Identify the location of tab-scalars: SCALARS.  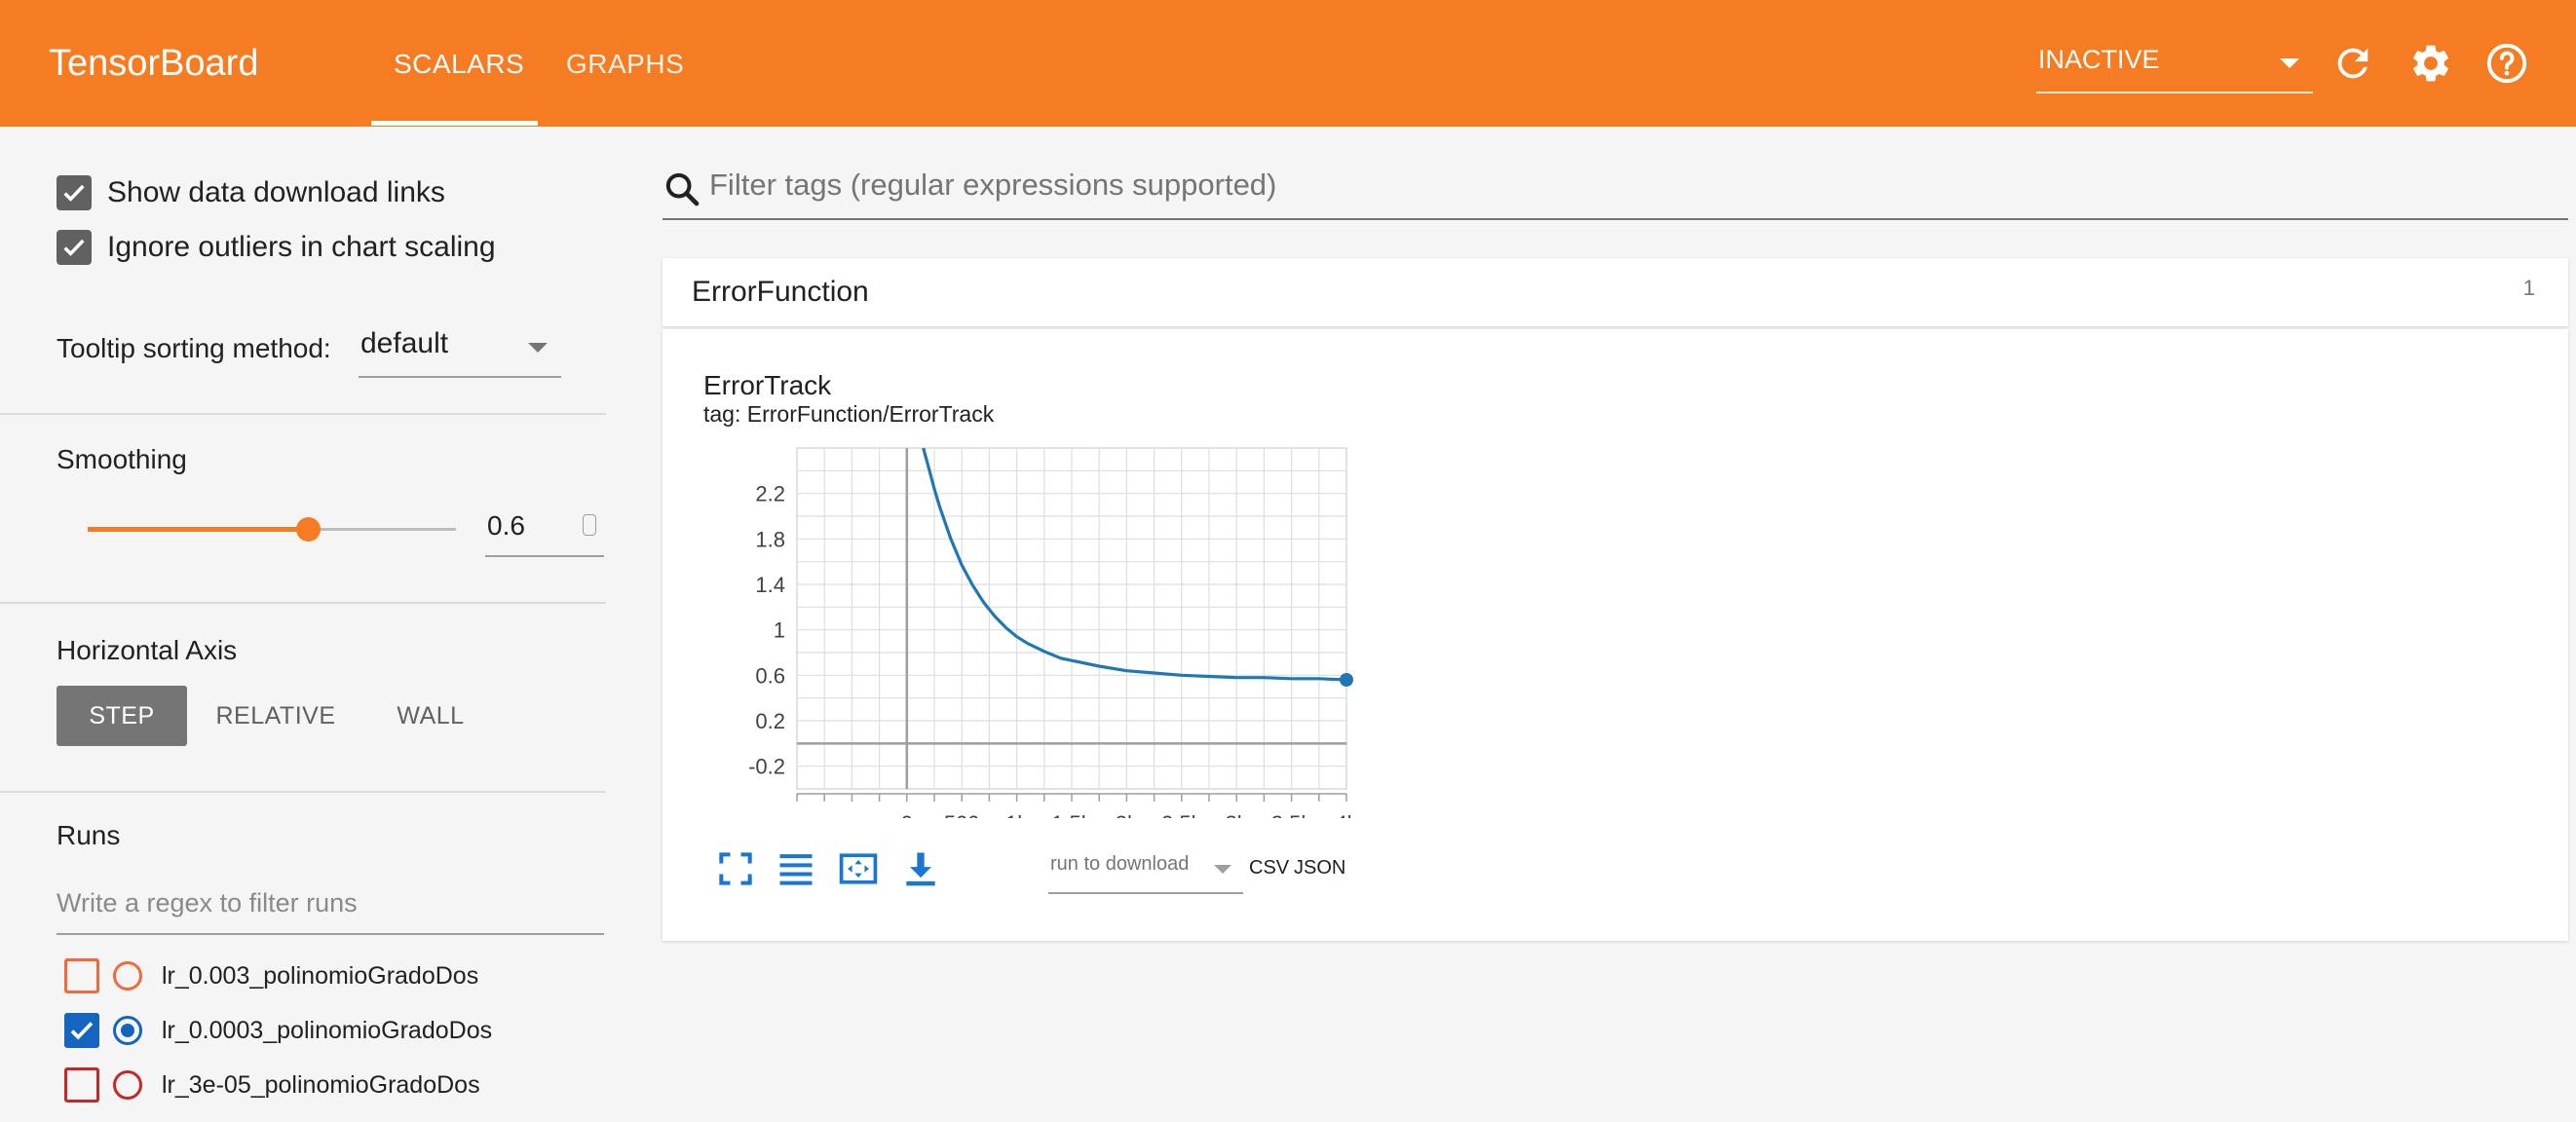
(459, 65).